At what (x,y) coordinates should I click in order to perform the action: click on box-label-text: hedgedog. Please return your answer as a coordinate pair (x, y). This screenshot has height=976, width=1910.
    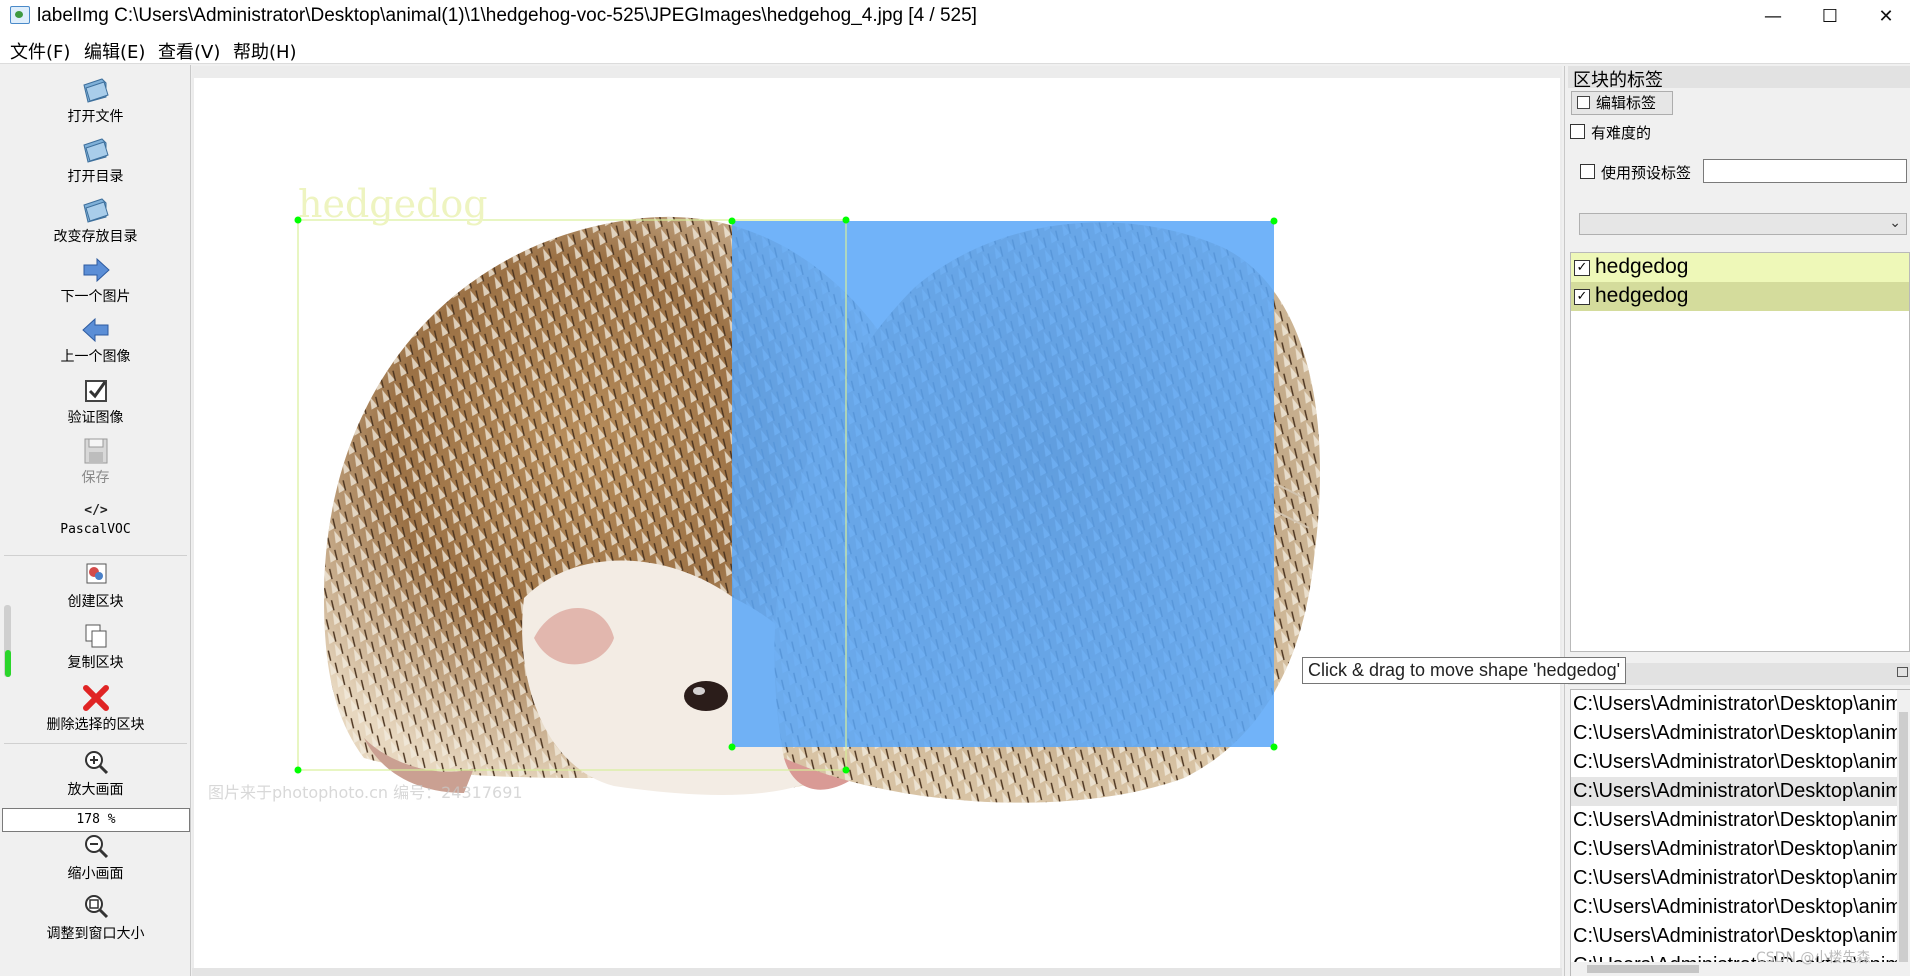
    Looking at the image, I should click on (393, 204).